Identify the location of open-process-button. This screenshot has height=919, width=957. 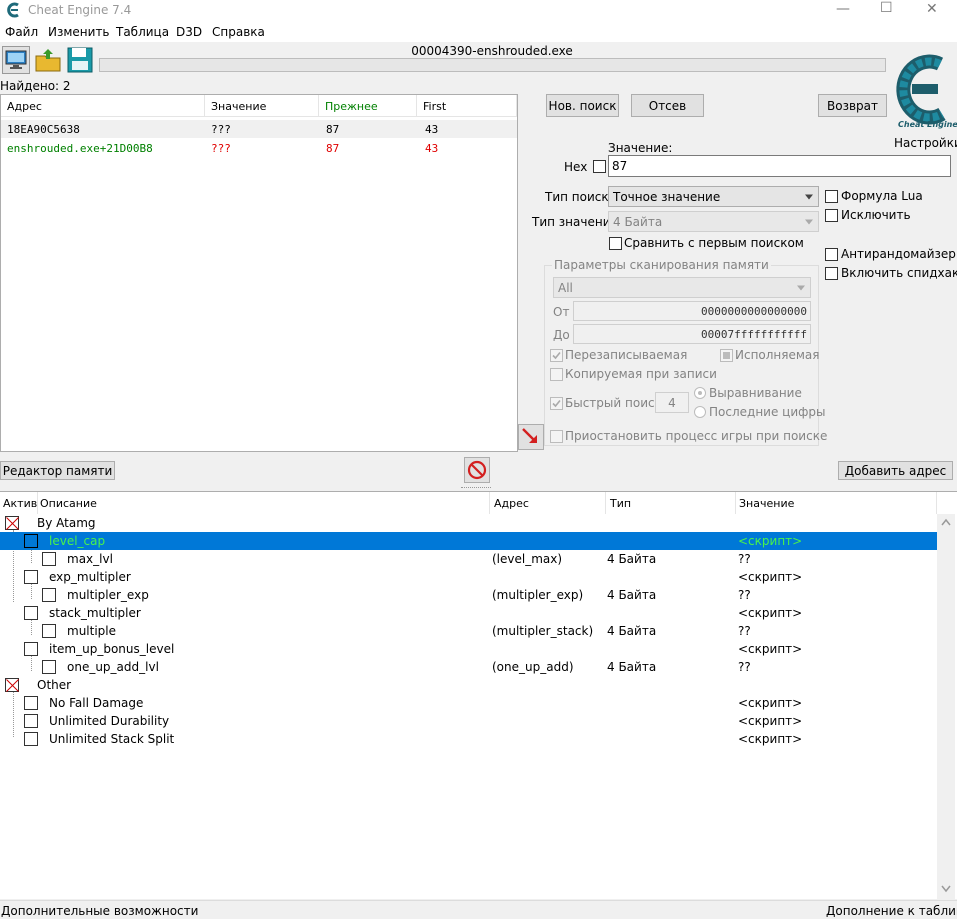
(16, 60).